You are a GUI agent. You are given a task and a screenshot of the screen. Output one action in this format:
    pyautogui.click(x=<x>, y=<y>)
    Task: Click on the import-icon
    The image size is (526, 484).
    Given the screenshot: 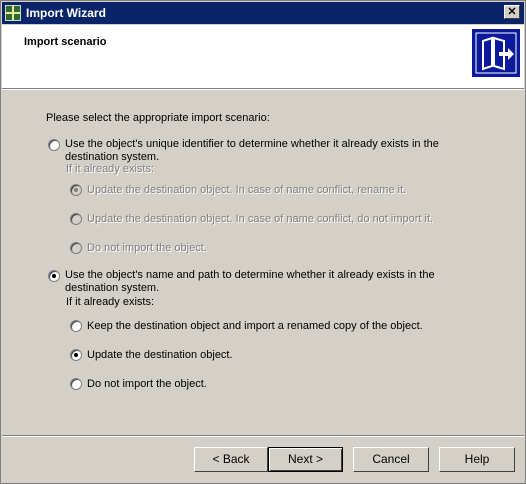 What is the action you would take?
    pyautogui.click(x=496, y=53)
    